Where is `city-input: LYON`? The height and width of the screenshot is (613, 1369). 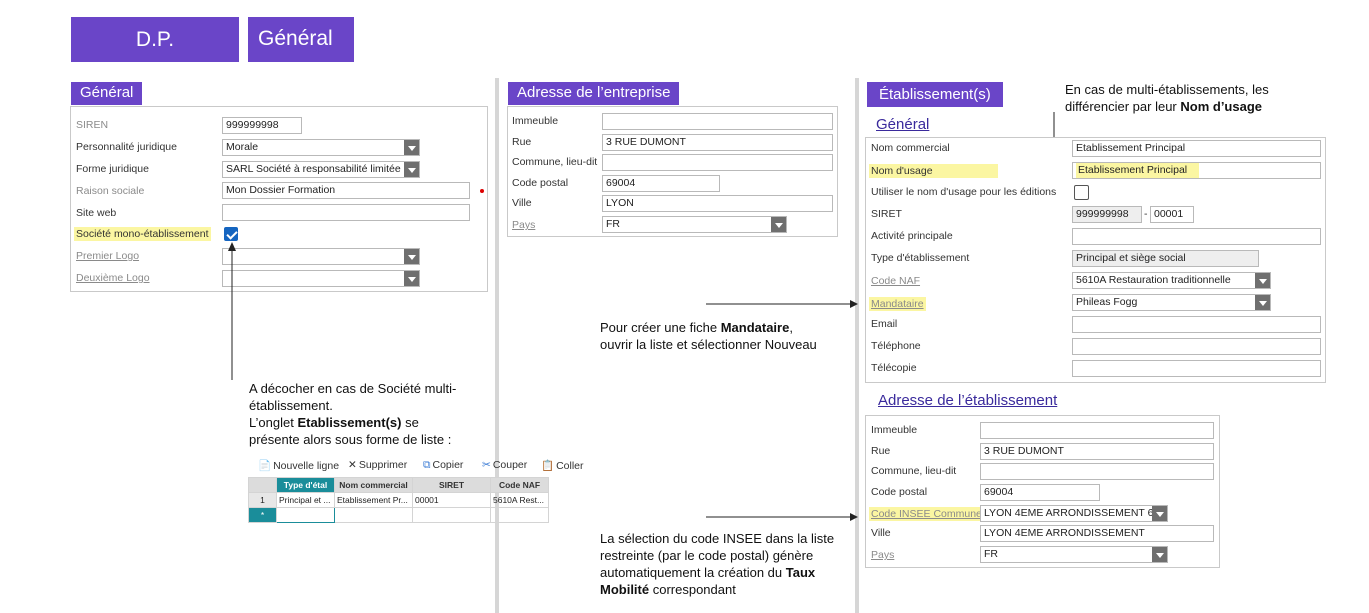
city-input: LYON is located at coordinates (717, 203).